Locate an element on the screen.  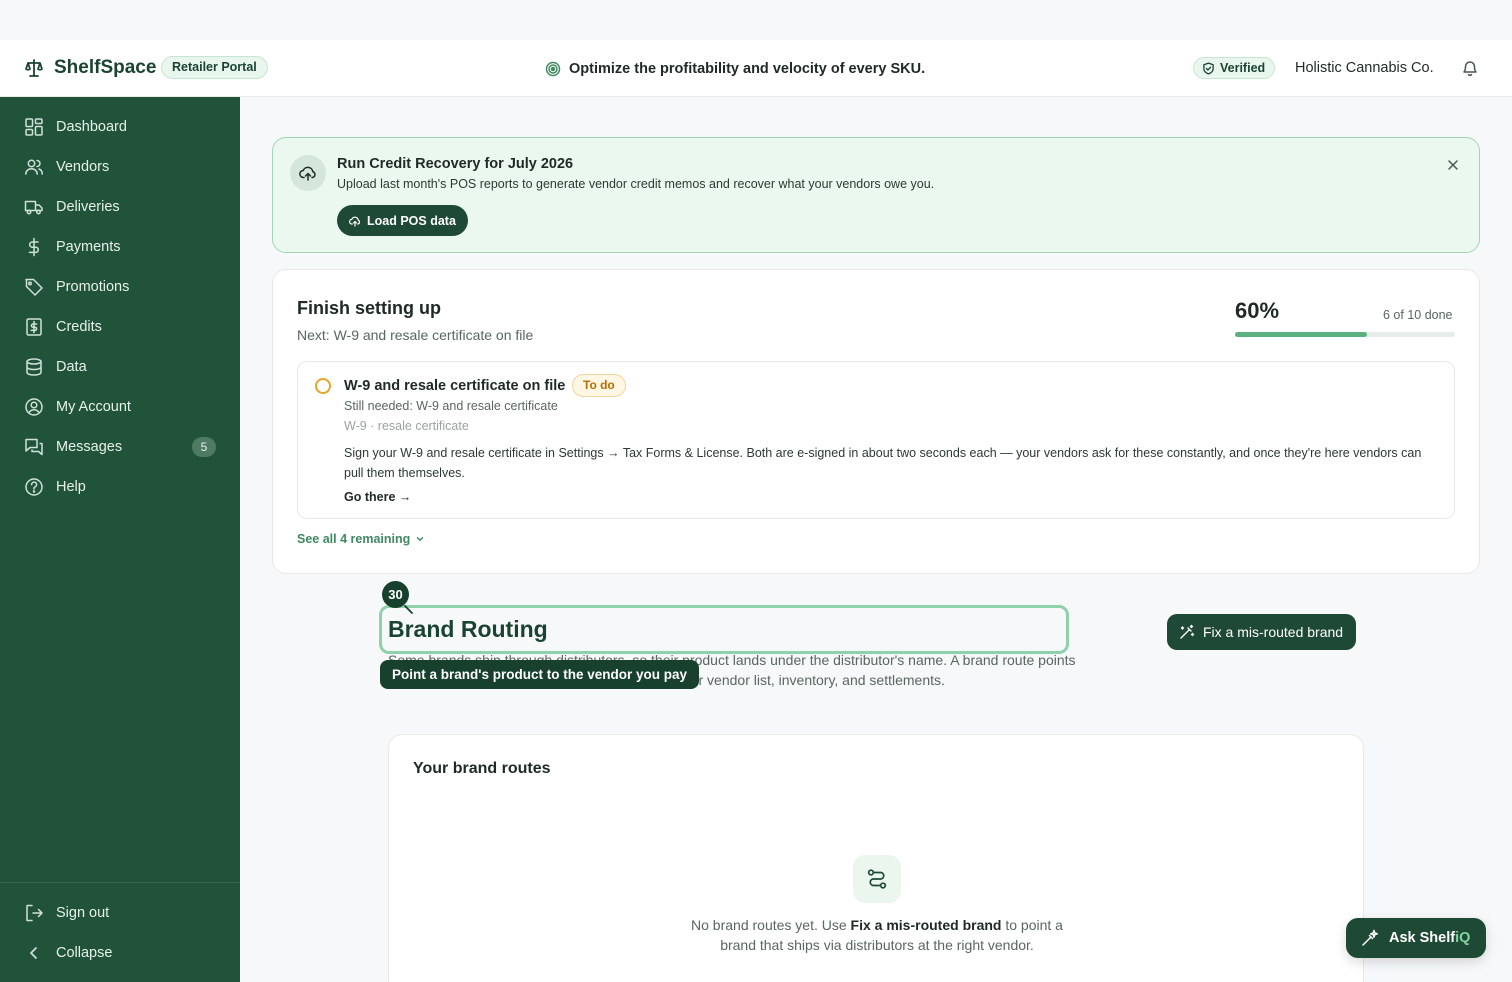
task-title: W-9 and resale certificate on file is located at coordinates (455, 386).